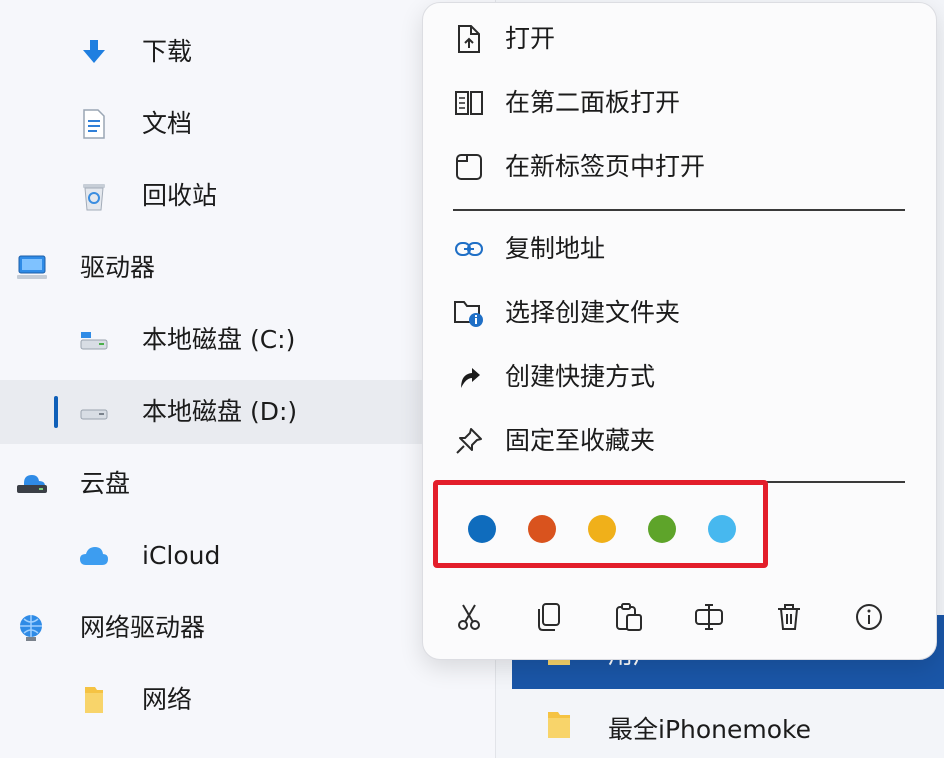  What do you see at coordinates (167, 123) in the screenshot?
I see `sidebar-item-label: 文档` at bounding box center [167, 123].